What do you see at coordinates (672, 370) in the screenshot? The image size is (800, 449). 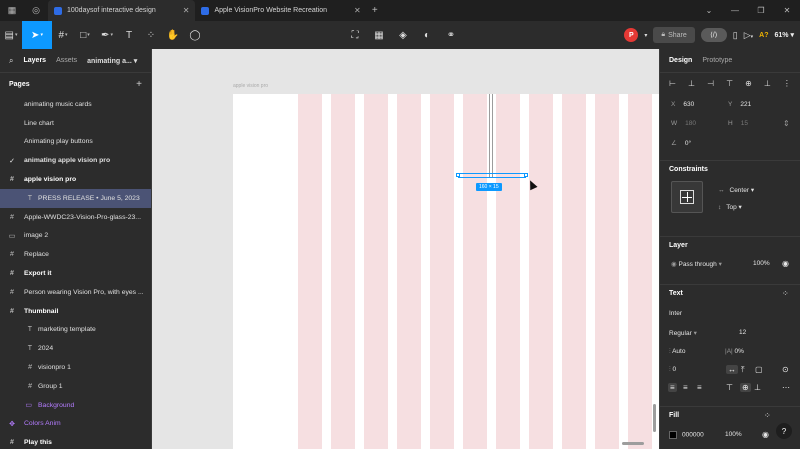 I see `paragraph-spacing-field: ⫶ 0` at bounding box center [672, 370].